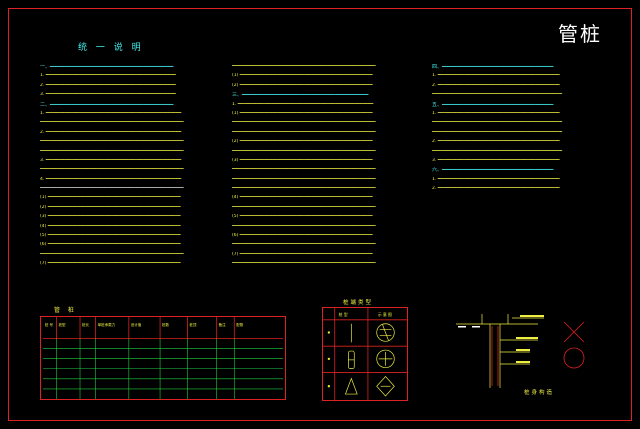 This screenshot has width=640, height=429. I want to click on pile-table-header: 设计值, so click(136, 324).